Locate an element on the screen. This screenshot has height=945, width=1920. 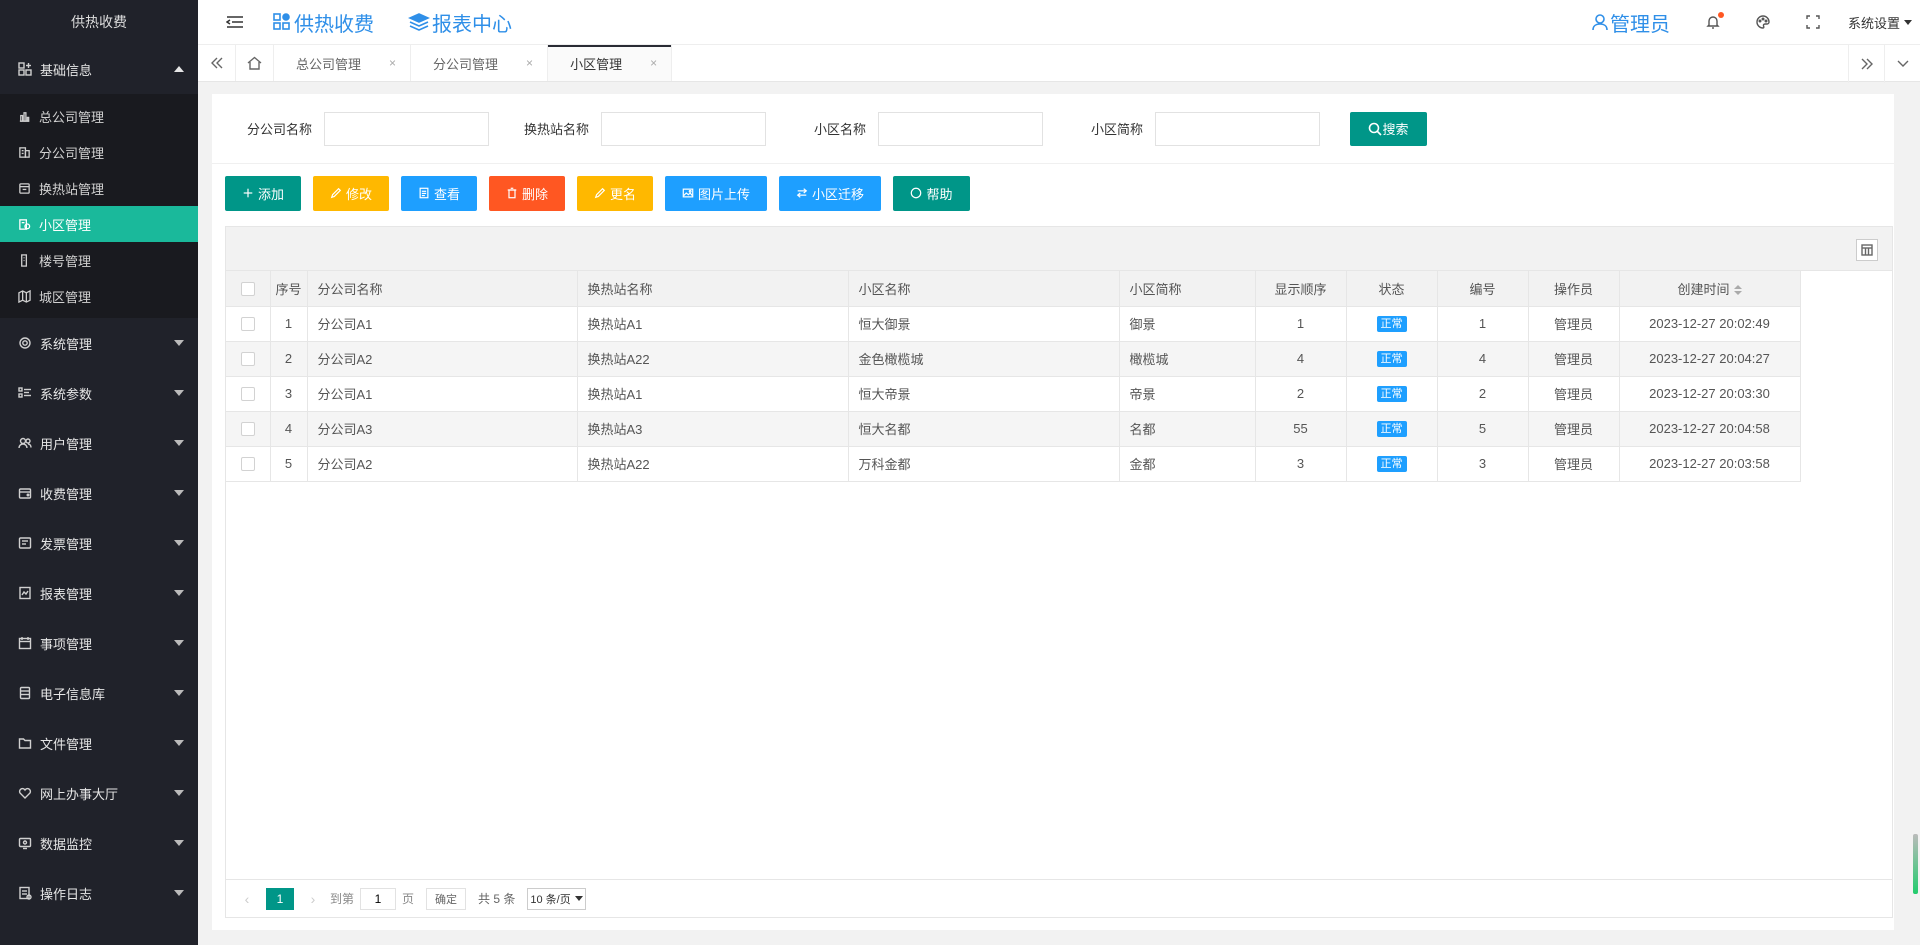
theme-button is located at coordinates (1763, 22).